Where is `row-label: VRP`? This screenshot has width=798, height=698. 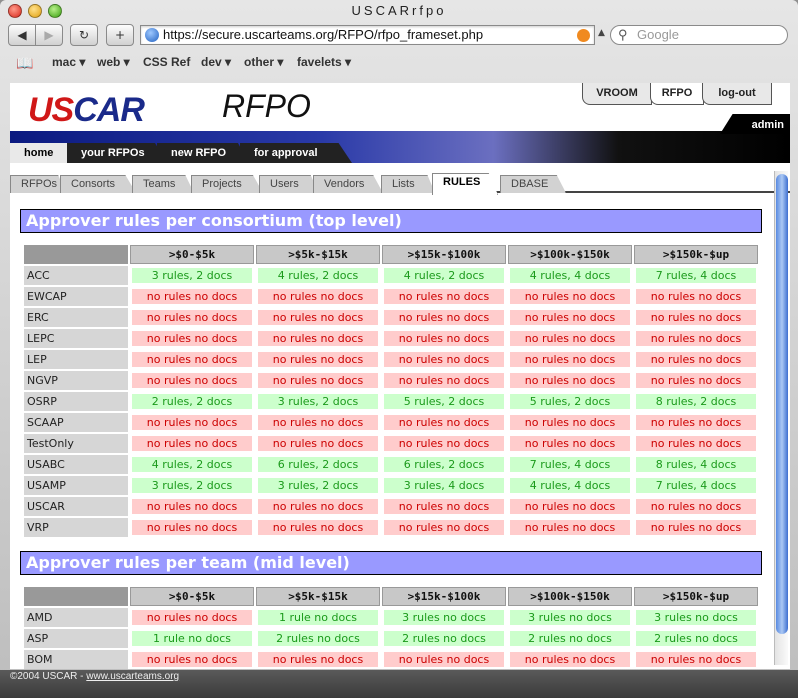
row-label: VRP is located at coordinates (76, 527).